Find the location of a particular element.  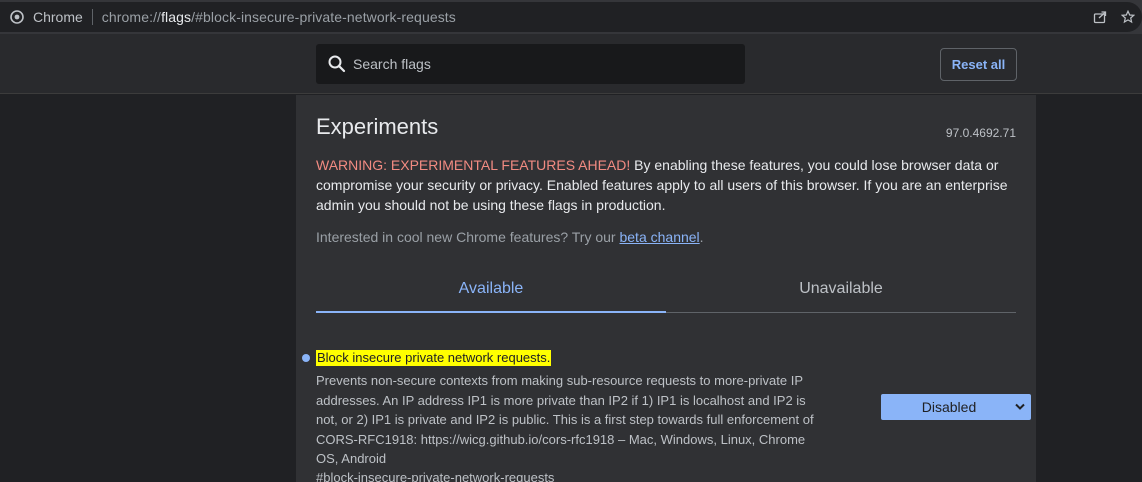

url-scheme: chrome:// is located at coordinates (131, 17).